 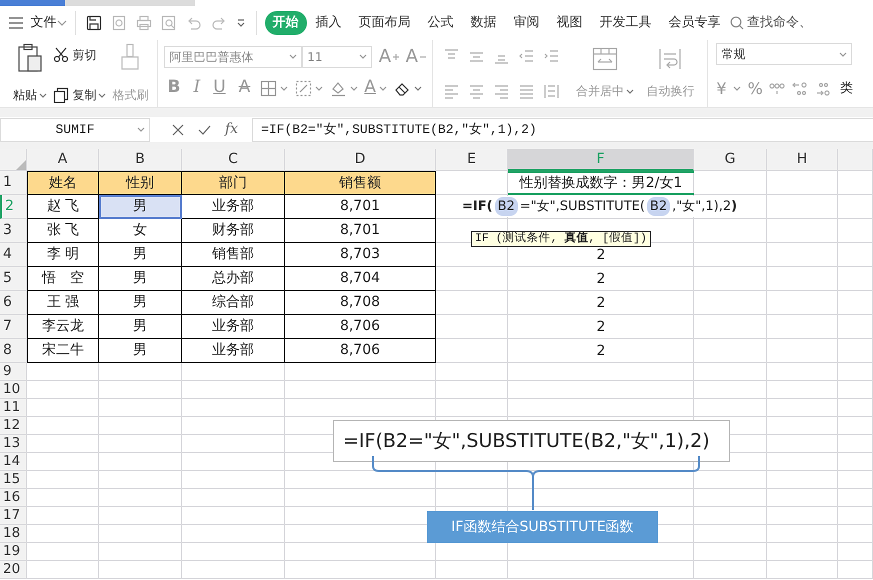 What do you see at coordinates (551, 56) in the screenshot?
I see `increase-indent-icon` at bounding box center [551, 56].